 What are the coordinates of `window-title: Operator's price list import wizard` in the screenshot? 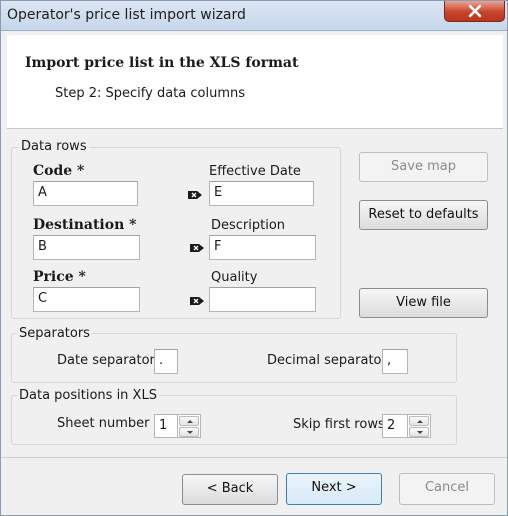 It's located at (126, 15).